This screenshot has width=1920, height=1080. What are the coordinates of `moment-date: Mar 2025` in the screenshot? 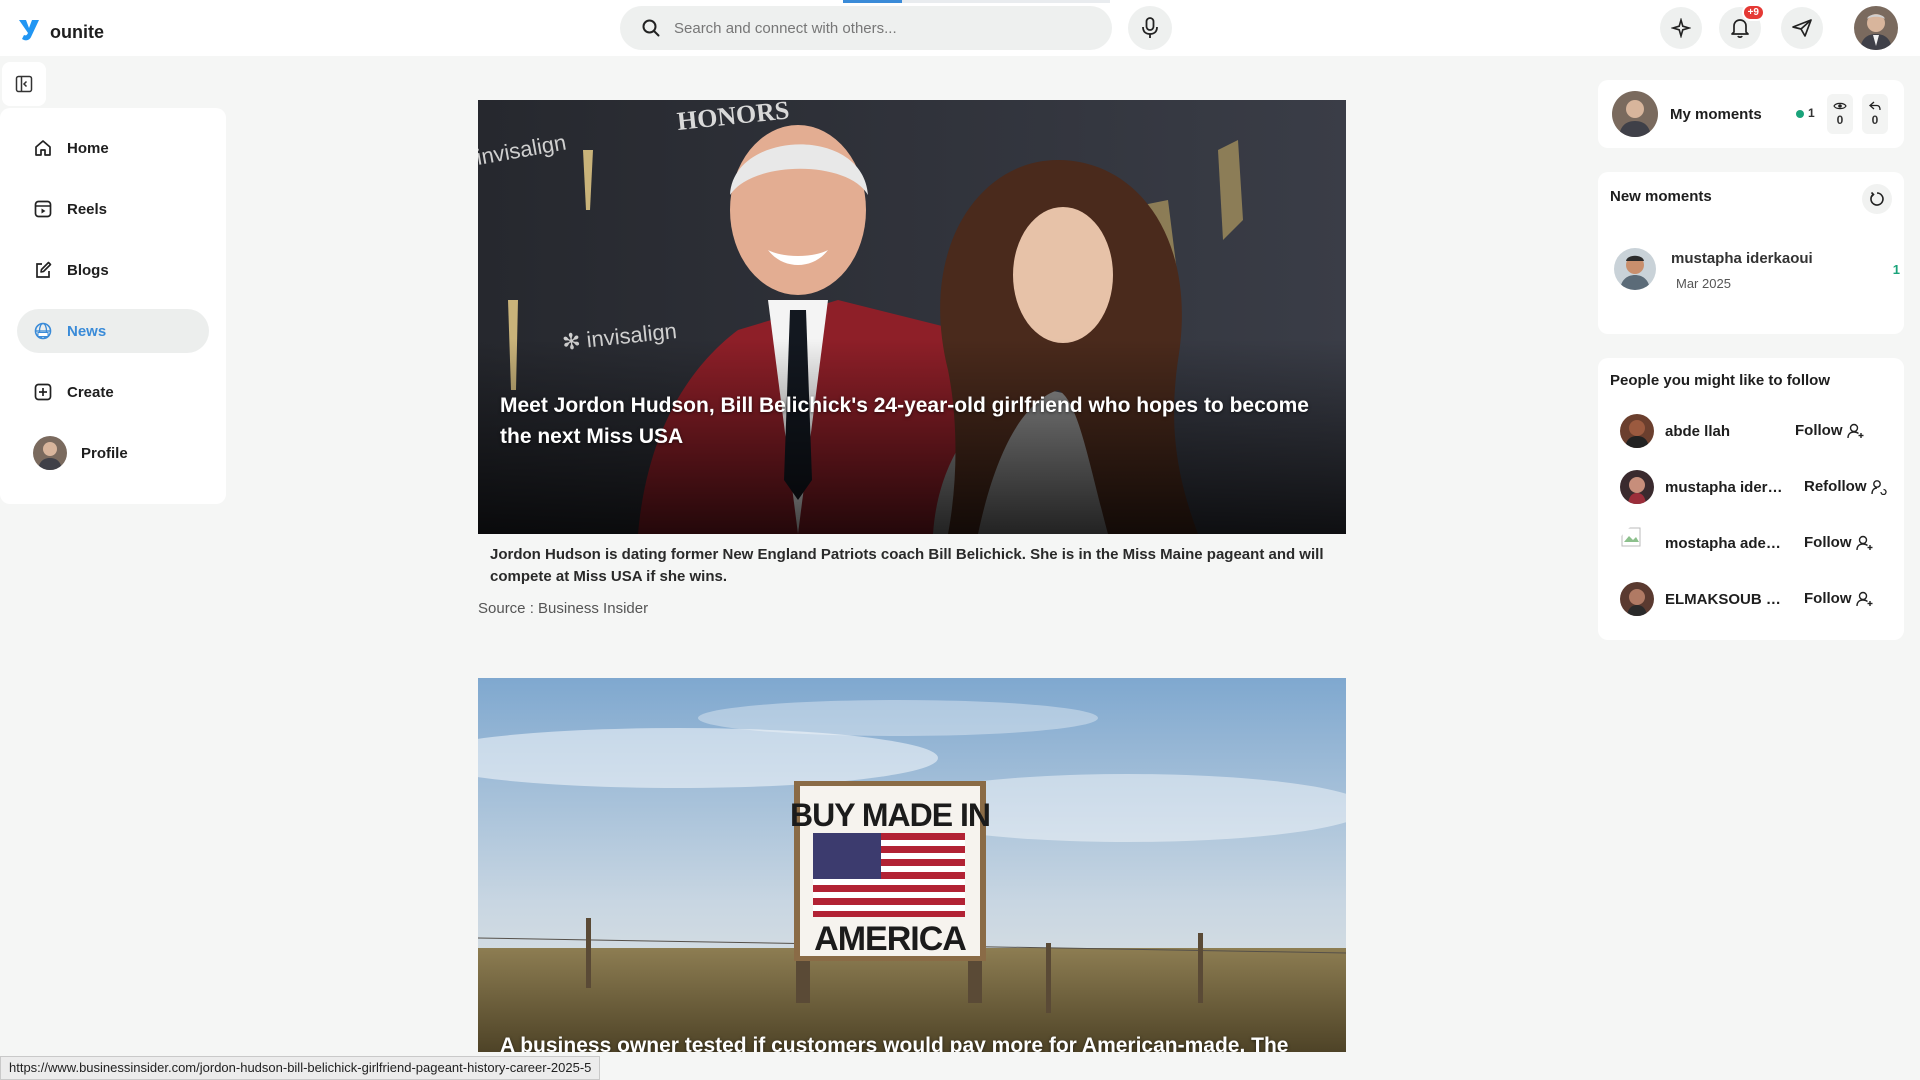 It's located at (1703, 283).